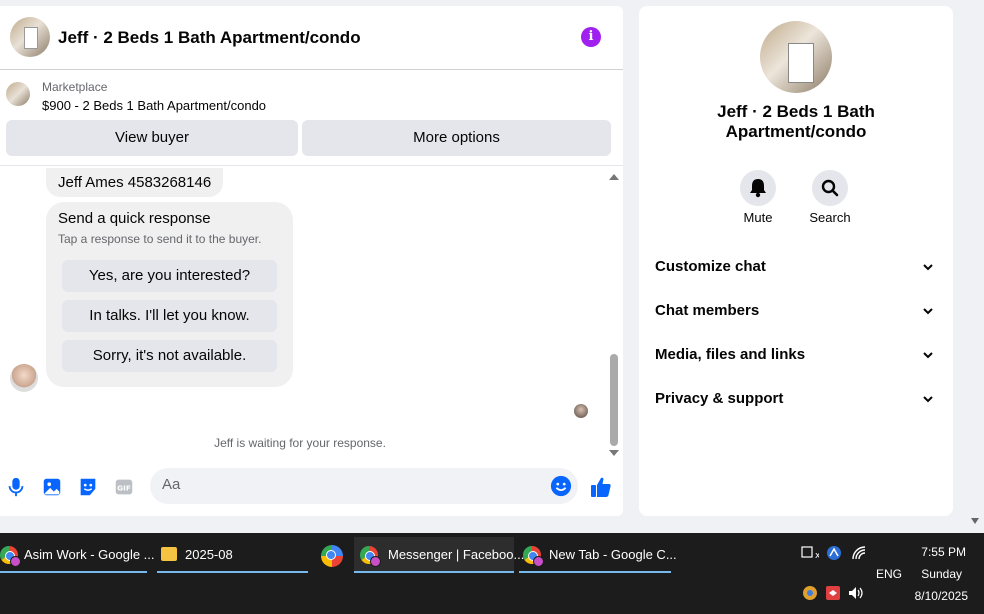 This screenshot has width=984, height=614. I want to click on emoji-icon, so click(561, 486).